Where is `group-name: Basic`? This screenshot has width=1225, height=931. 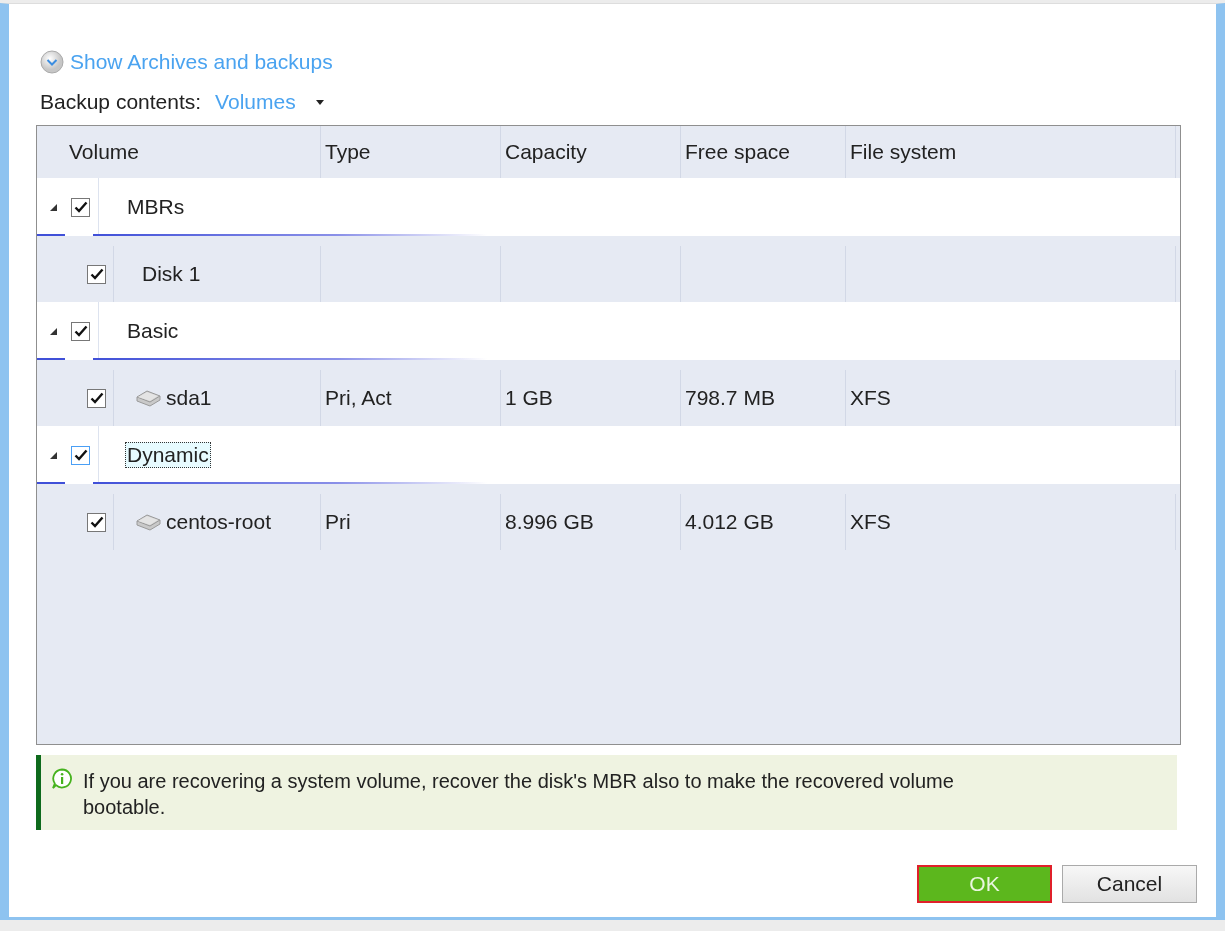 group-name: Basic is located at coordinates (153, 331).